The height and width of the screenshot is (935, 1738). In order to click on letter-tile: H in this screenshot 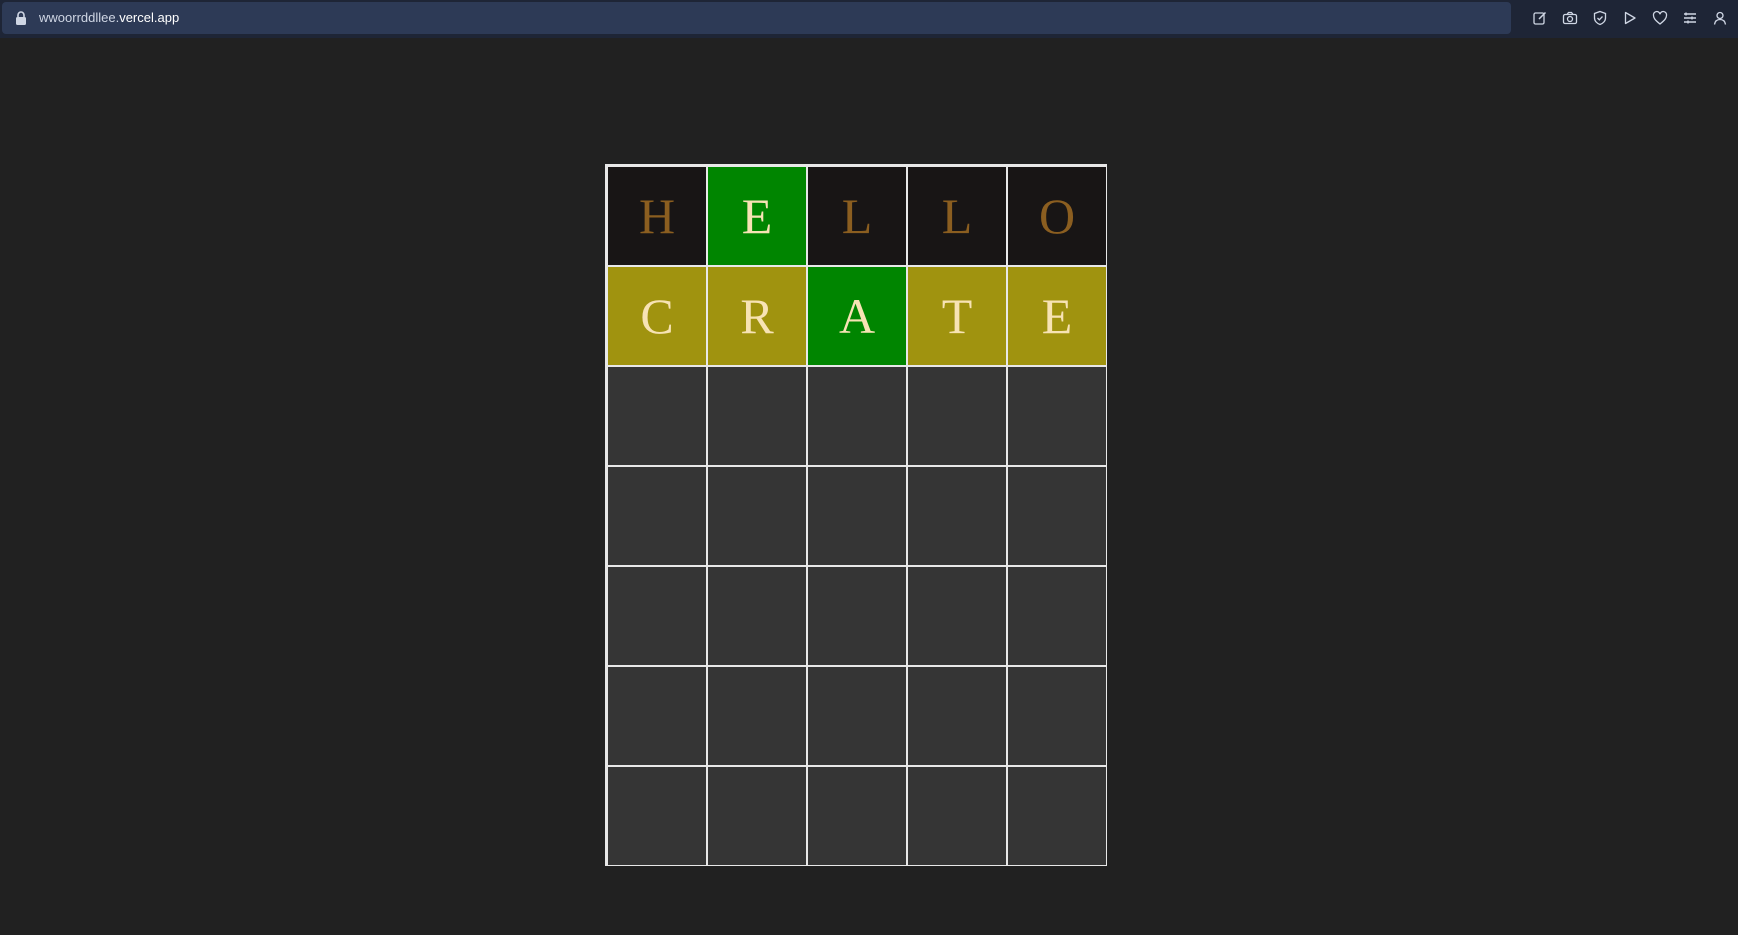, I will do `click(657, 216)`.